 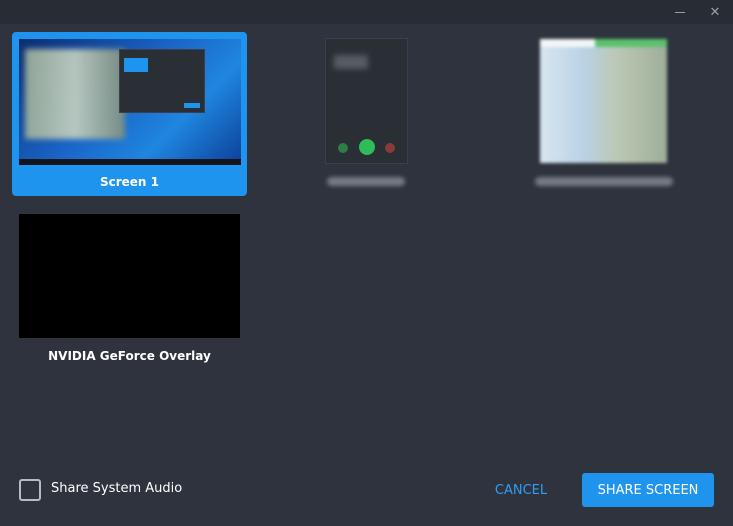 What do you see at coordinates (129, 182) in the screenshot?
I see `source-label: Screen 1` at bounding box center [129, 182].